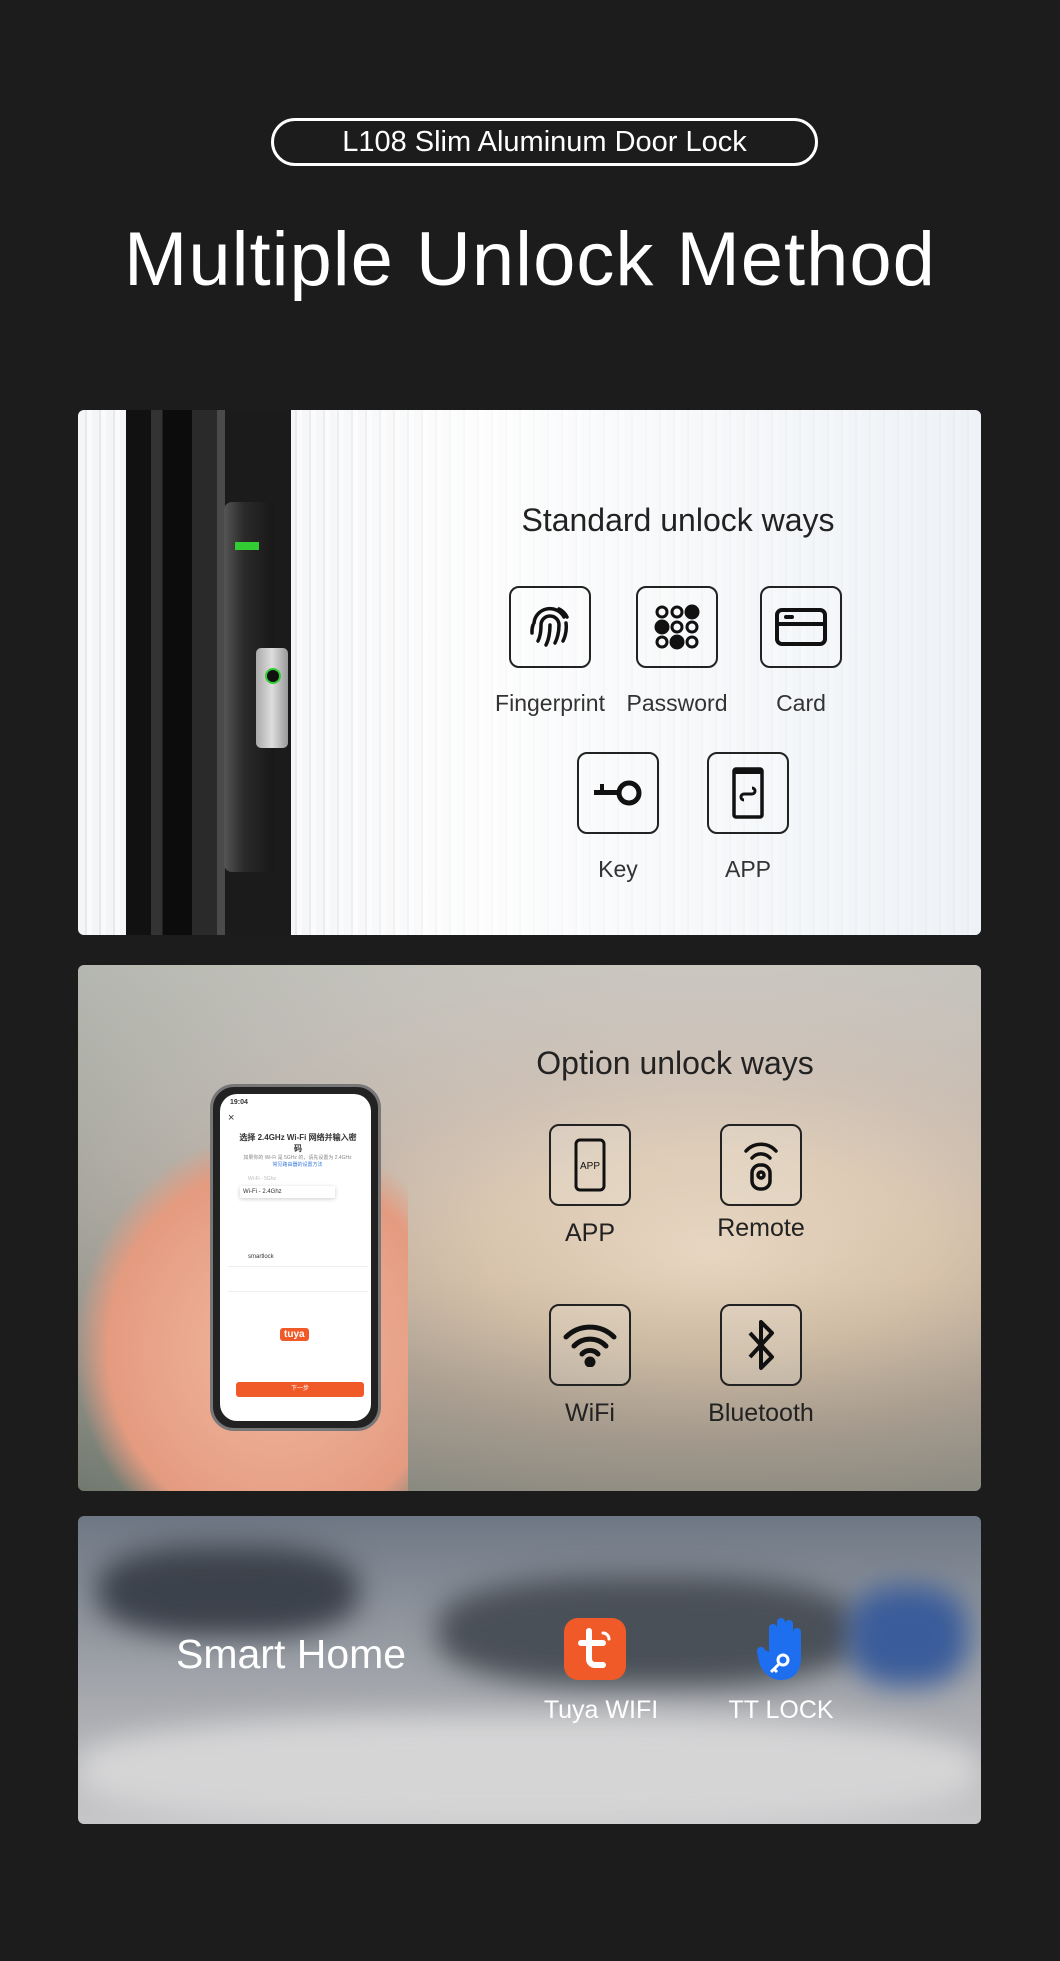  Describe the element at coordinates (675, 1063) in the screenshot. I see `option-heading: Option unlock ways` at that location.